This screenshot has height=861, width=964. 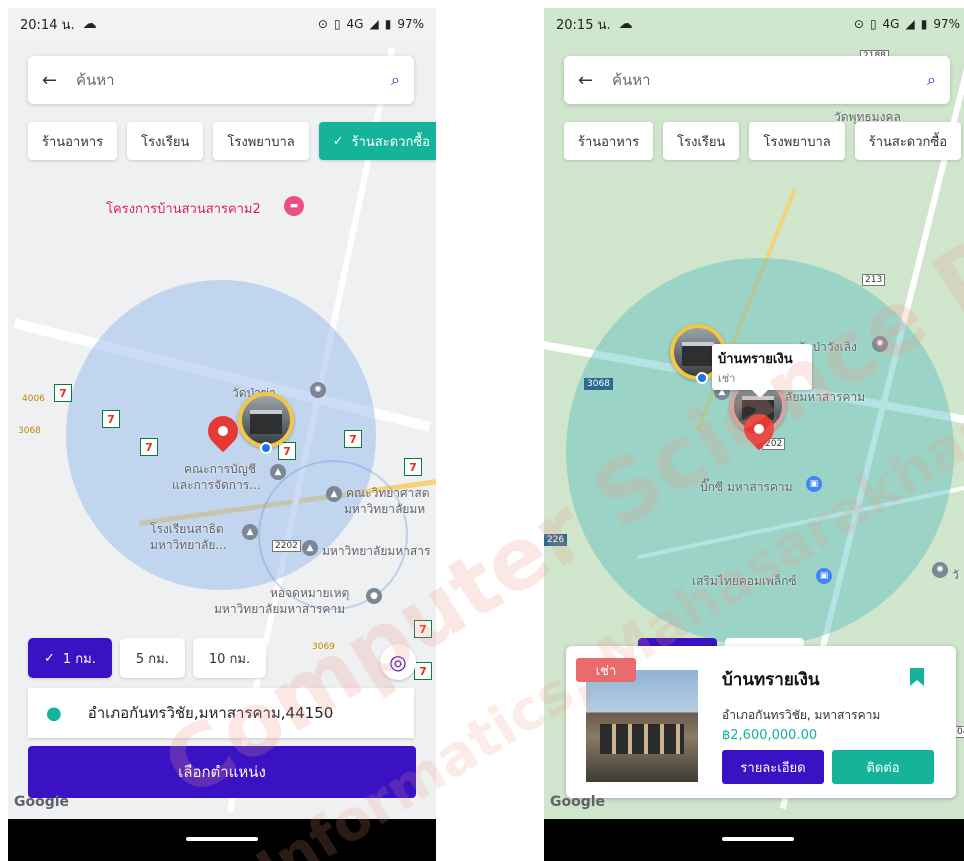 I want to click on distance-selector: ✓ 1 กม. 5 กม. 10 กม., so click(x=147, y=658).